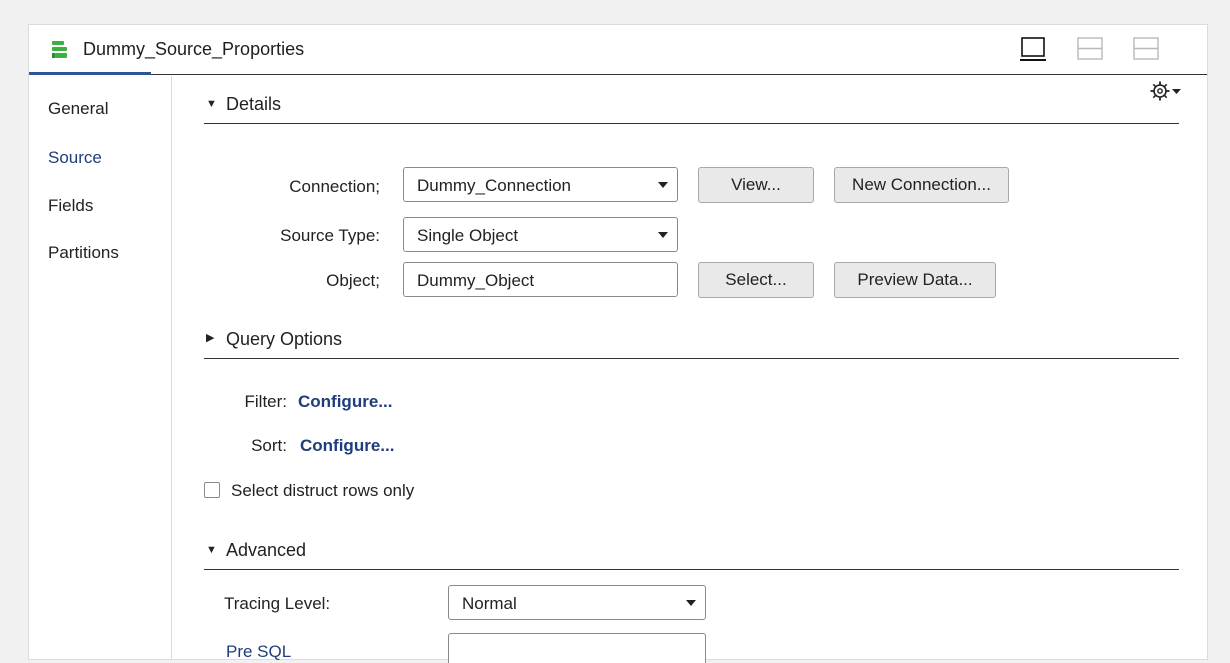 The width and height of the screenshot is (1230, 663). I want to click on query-options-section-header: ▶ Query Options, so click(691, 337).